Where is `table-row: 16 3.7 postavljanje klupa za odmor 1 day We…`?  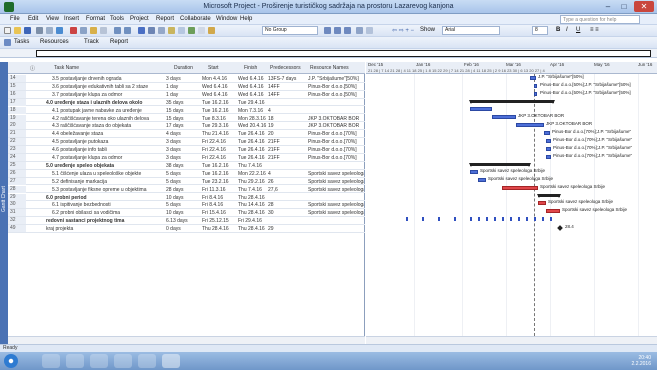
table-row: 16 3.7 postavljanje klupa za odmor 1 day We… is located at coordinates (186, 94).